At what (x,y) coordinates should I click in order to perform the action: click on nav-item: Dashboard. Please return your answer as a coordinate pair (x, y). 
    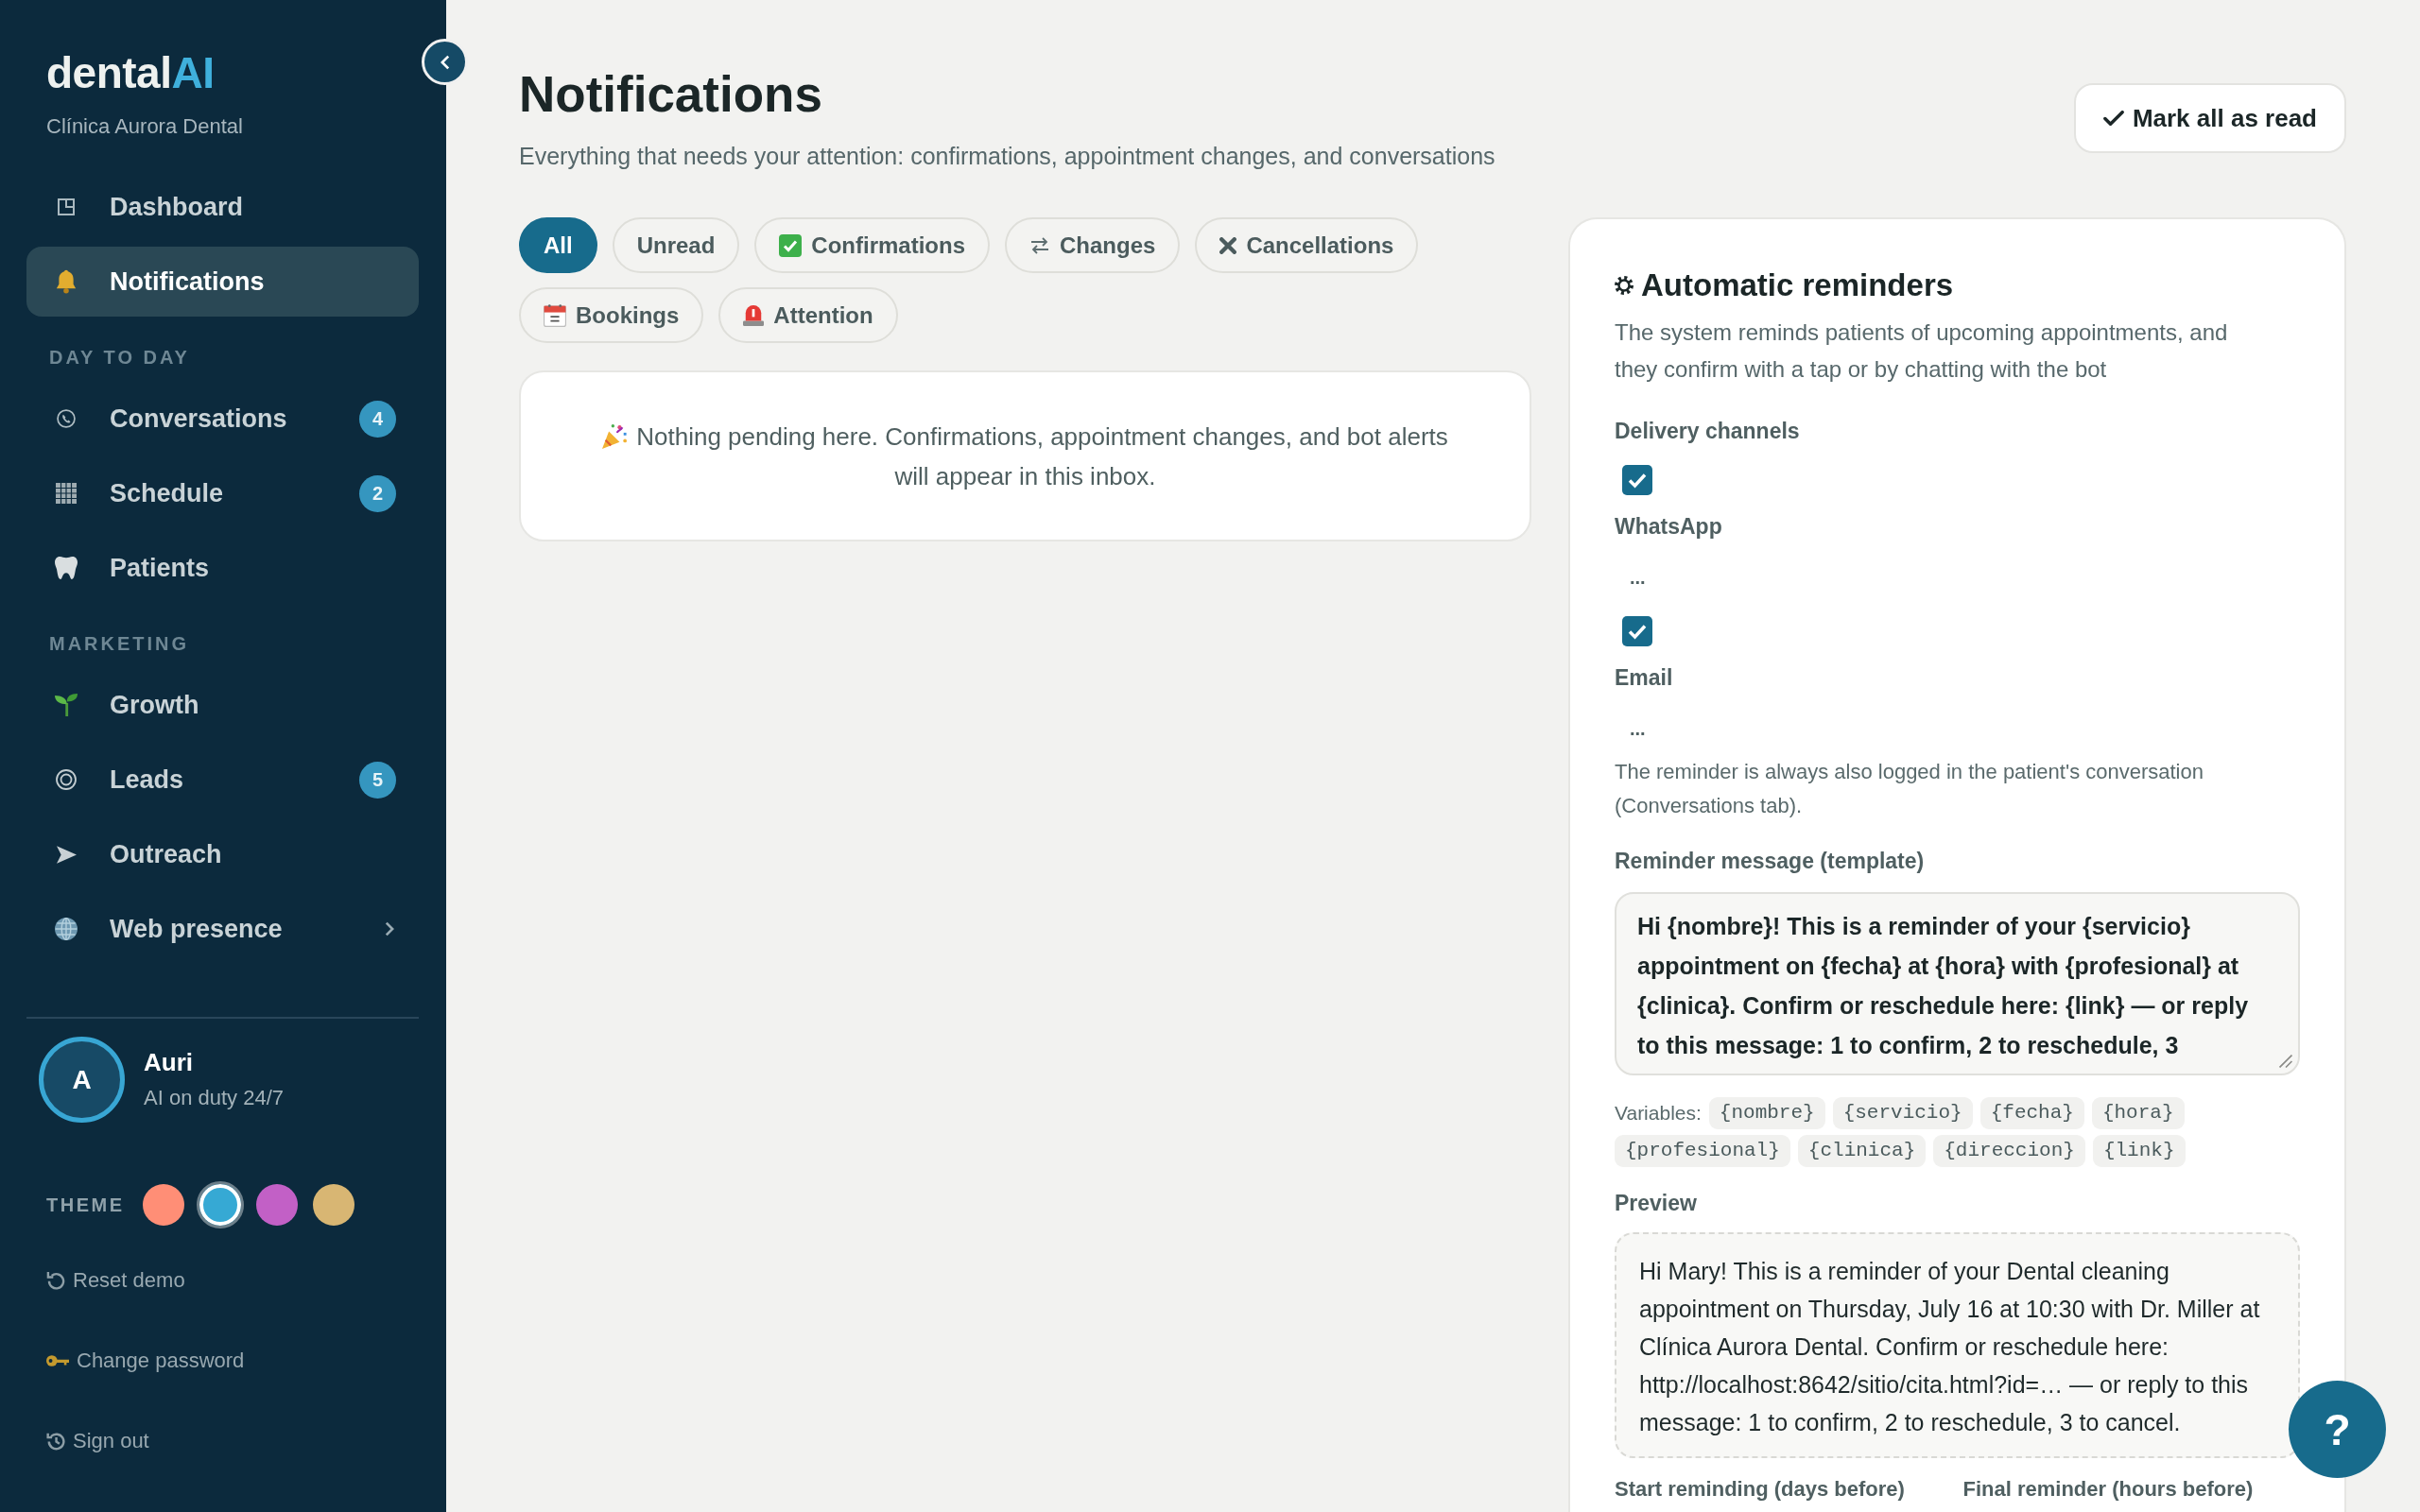
    Looking at the image, I should click on (222, 207).